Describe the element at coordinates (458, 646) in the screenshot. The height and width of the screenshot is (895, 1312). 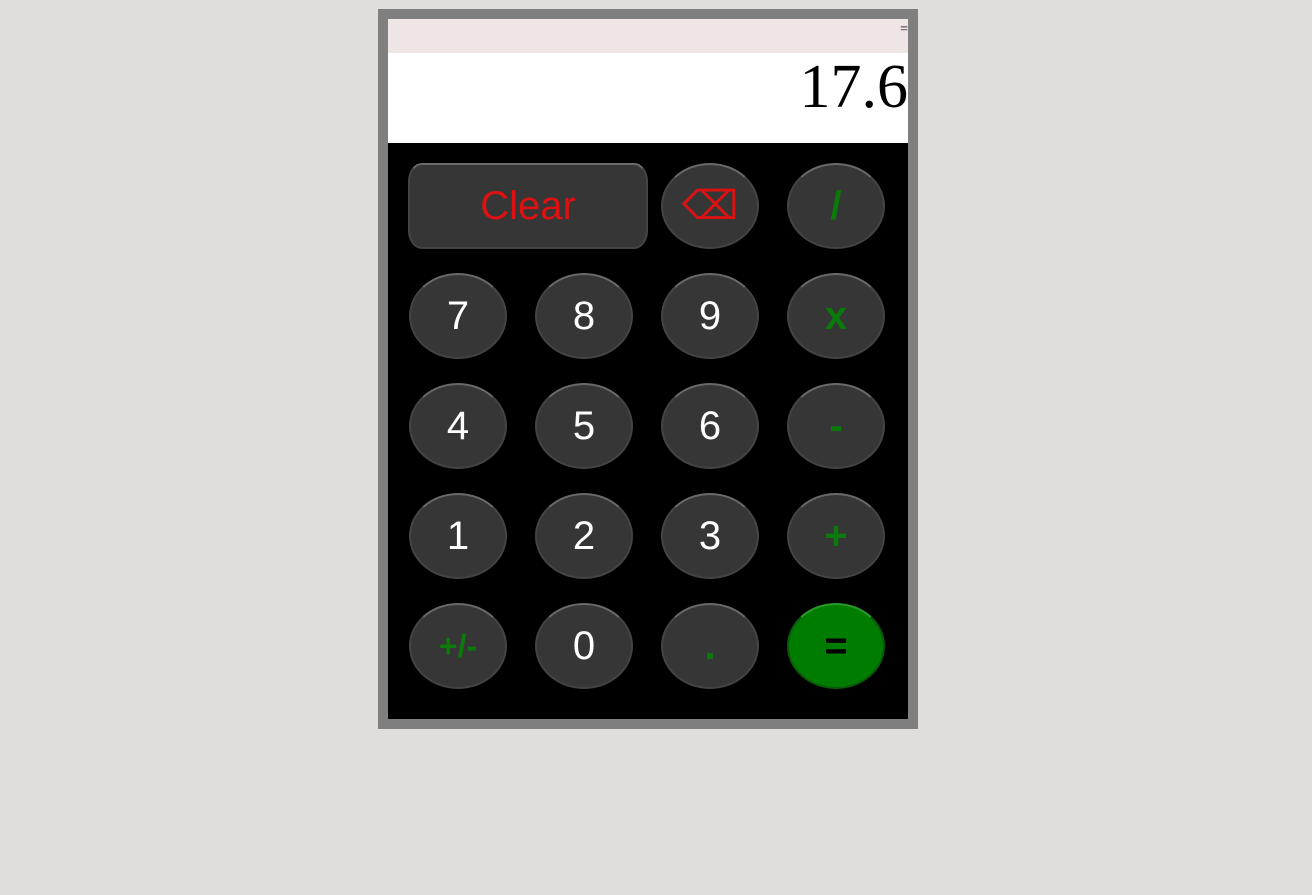
I see `negate-button: +/-` at that location.